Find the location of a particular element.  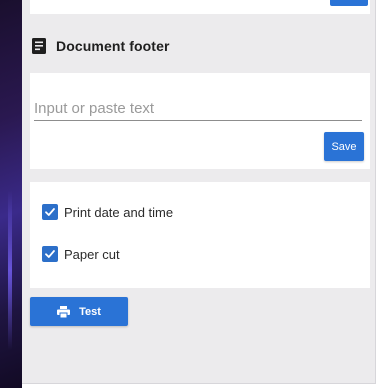

option-paper-cut: Paper cut is located at coordinates (81, 254).